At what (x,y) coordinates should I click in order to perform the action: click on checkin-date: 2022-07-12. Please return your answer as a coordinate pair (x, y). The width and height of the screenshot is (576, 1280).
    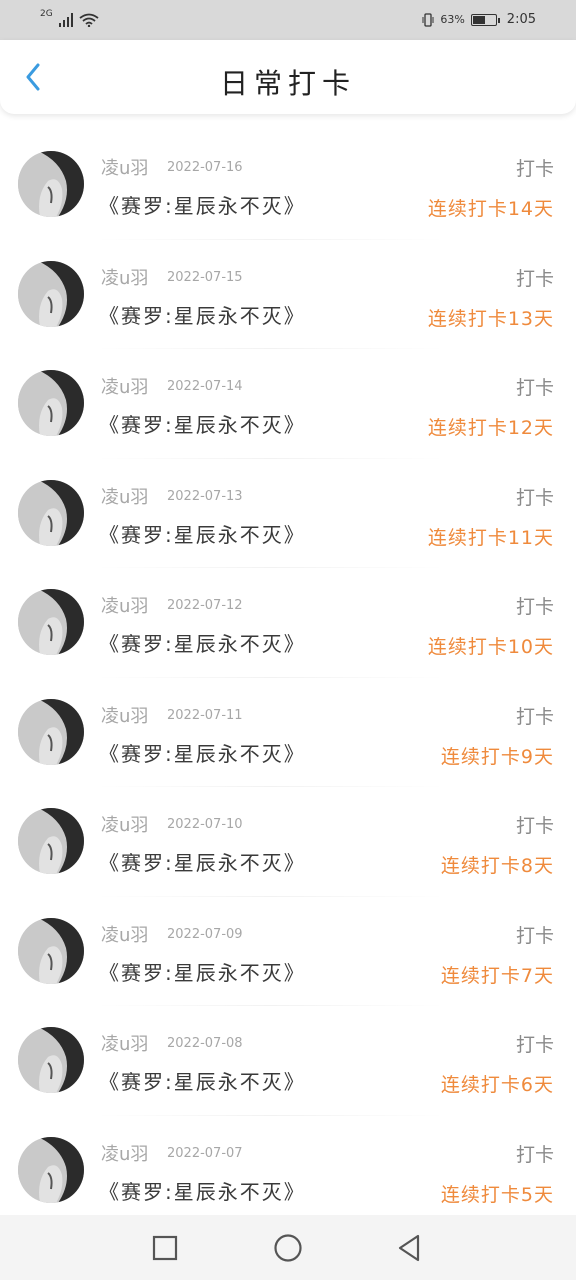
    Looking at the image, I should click on (205, 605).